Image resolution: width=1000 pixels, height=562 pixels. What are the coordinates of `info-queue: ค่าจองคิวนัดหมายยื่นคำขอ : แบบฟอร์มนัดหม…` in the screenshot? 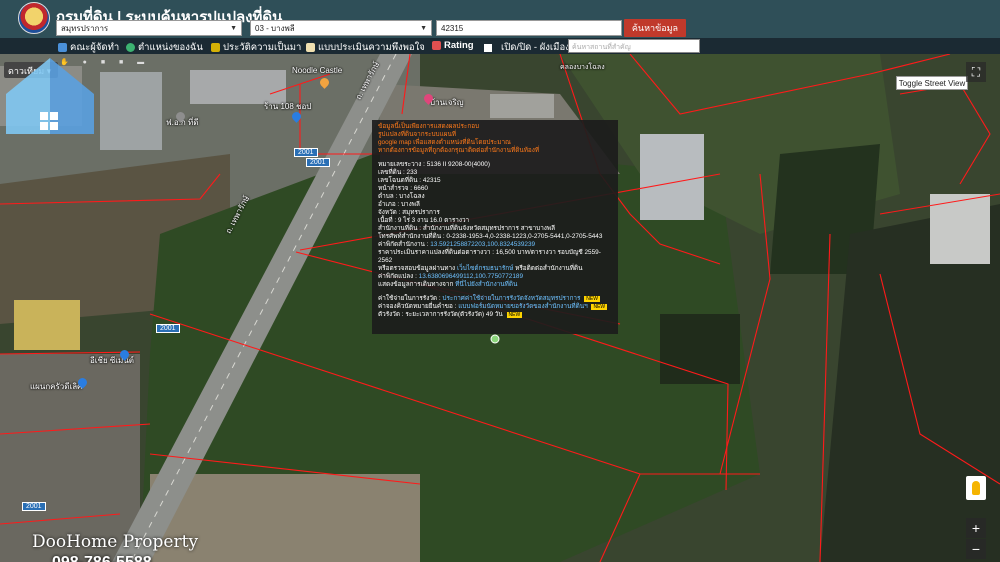 It's located at (495, 307).